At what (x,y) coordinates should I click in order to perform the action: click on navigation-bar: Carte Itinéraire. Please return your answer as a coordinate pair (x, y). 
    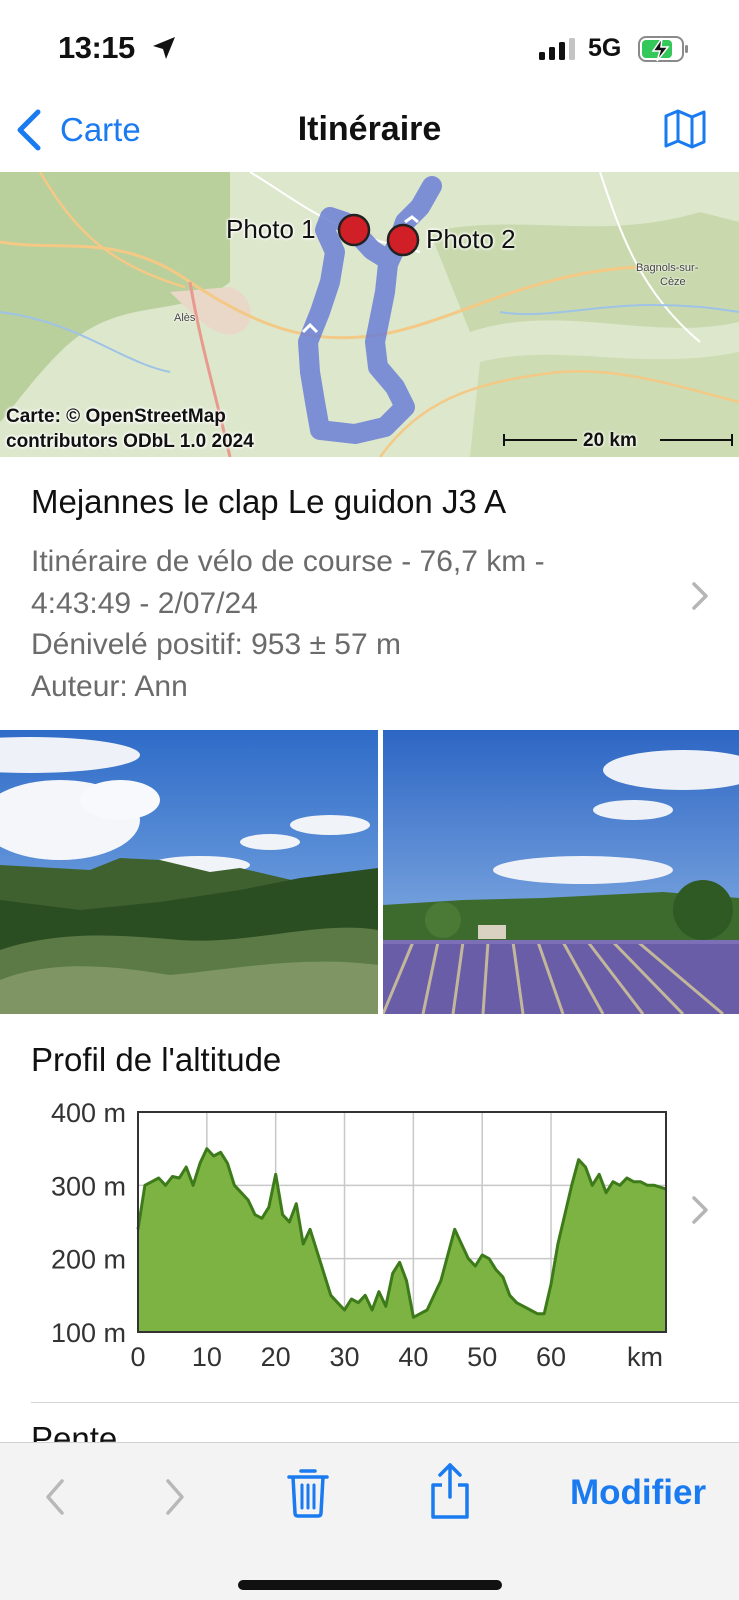
    Looking at the image, I should click on (369, 136).